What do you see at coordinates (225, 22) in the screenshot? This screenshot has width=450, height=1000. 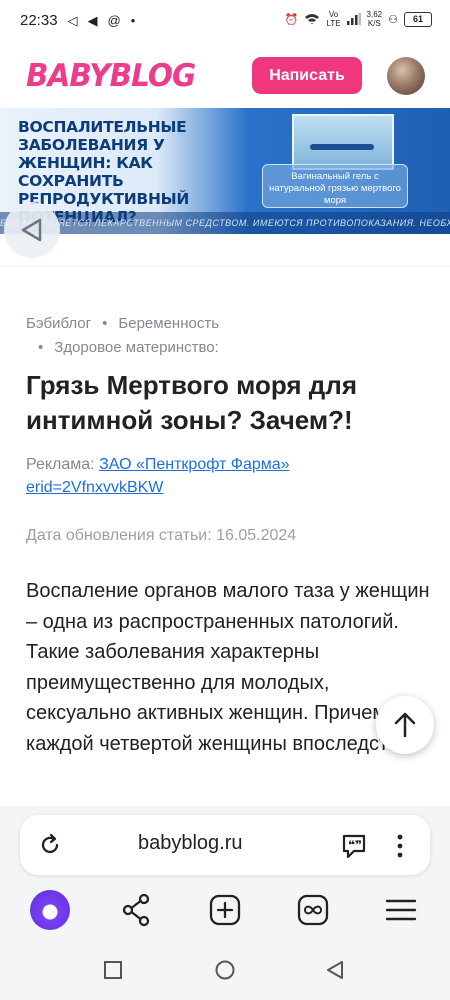 I see `status-bar: 22:33 ◁ ◀ @ • ⏰ Vo LTE 3,62 K/S ⚇ 61` at bounding box center [225, 22].